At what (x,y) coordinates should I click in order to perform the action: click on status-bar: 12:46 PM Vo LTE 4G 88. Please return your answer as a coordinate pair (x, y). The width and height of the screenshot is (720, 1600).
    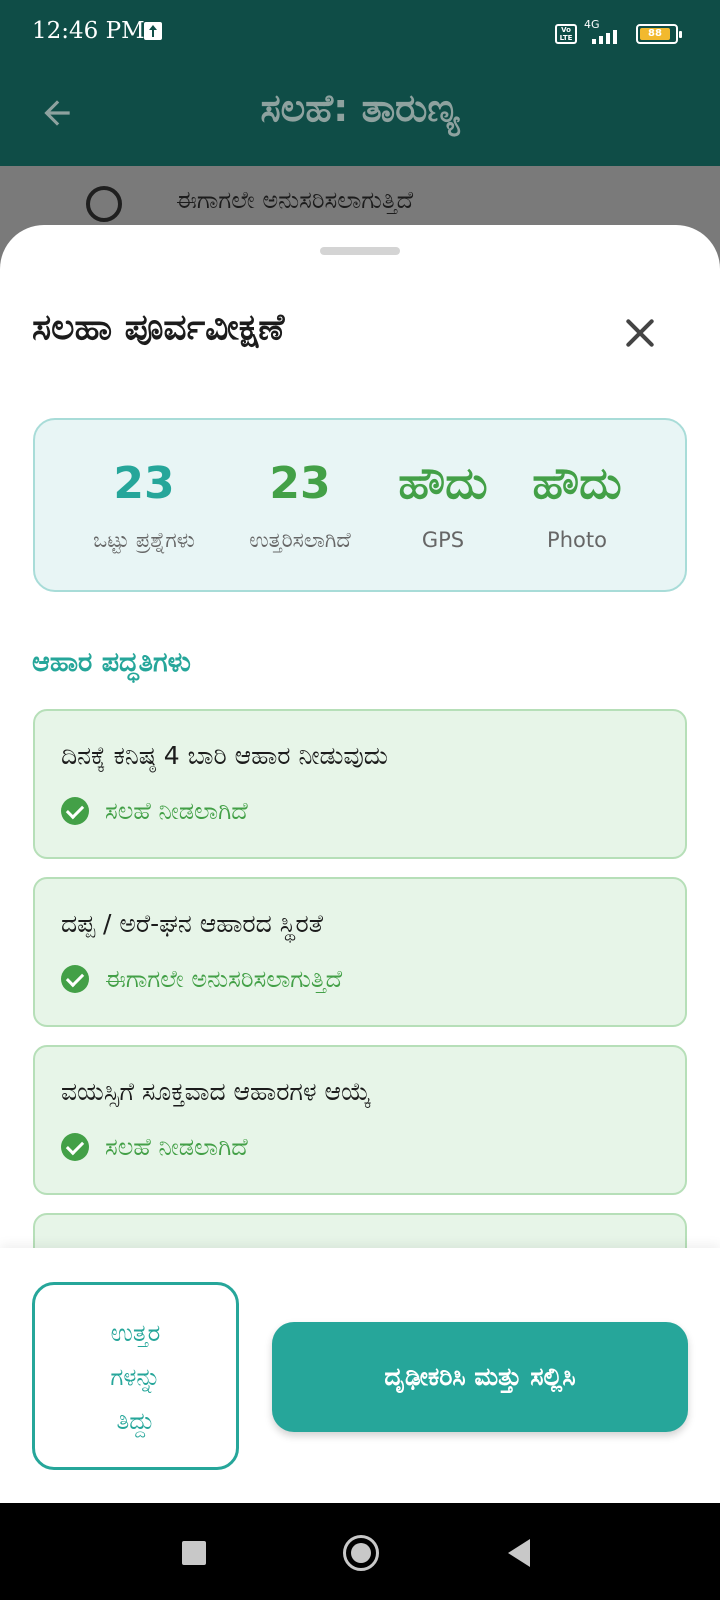
    Looking at the image, I should click on (360, 31).